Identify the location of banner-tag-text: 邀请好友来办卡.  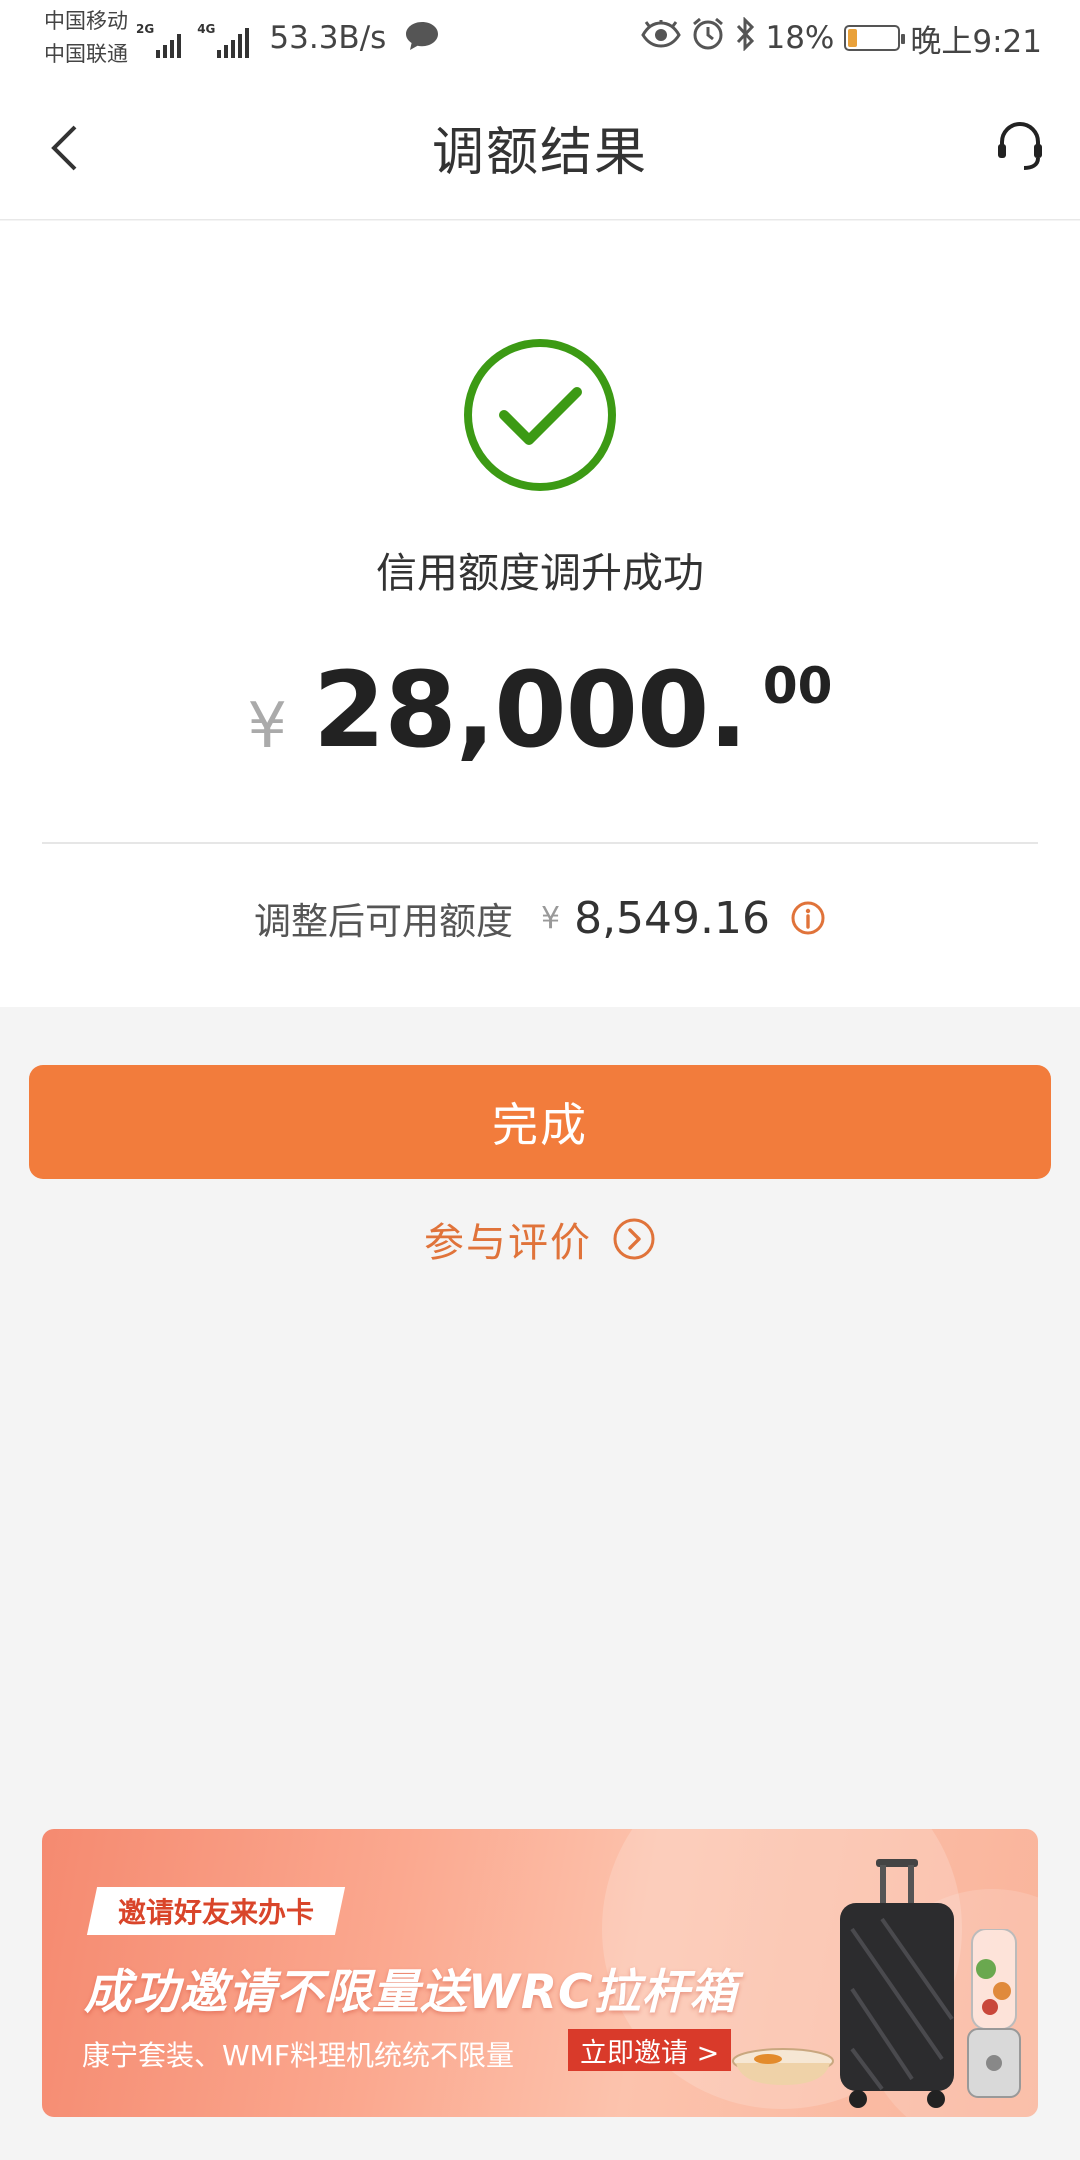
(216, 1912).